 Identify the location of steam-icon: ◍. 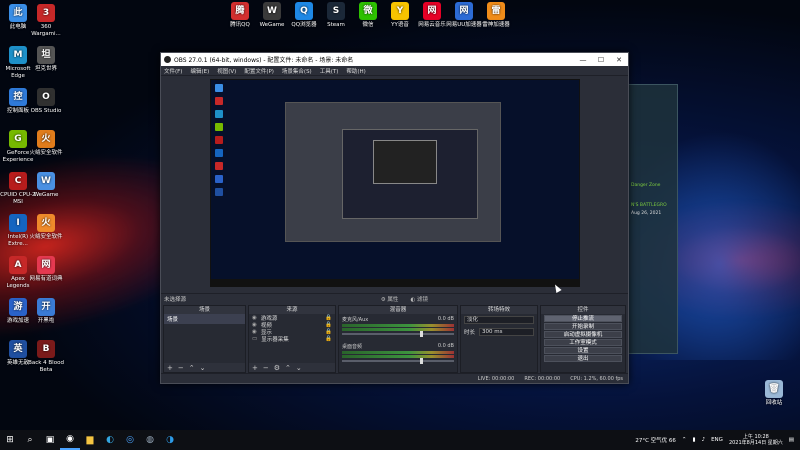
(150, 440).